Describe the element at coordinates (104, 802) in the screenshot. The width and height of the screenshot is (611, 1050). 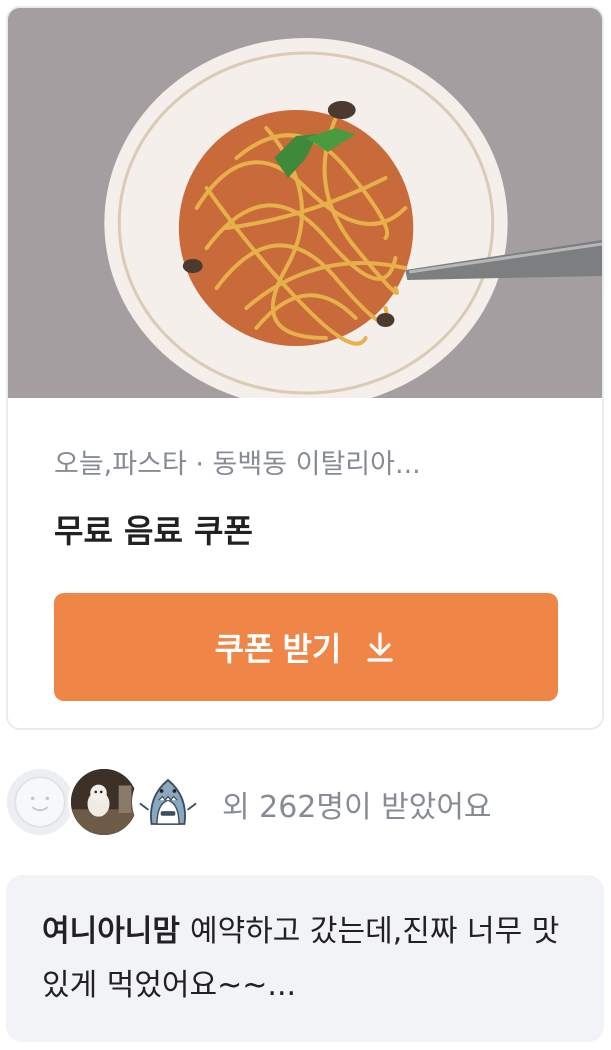
I see `dog-avatar` at that location.